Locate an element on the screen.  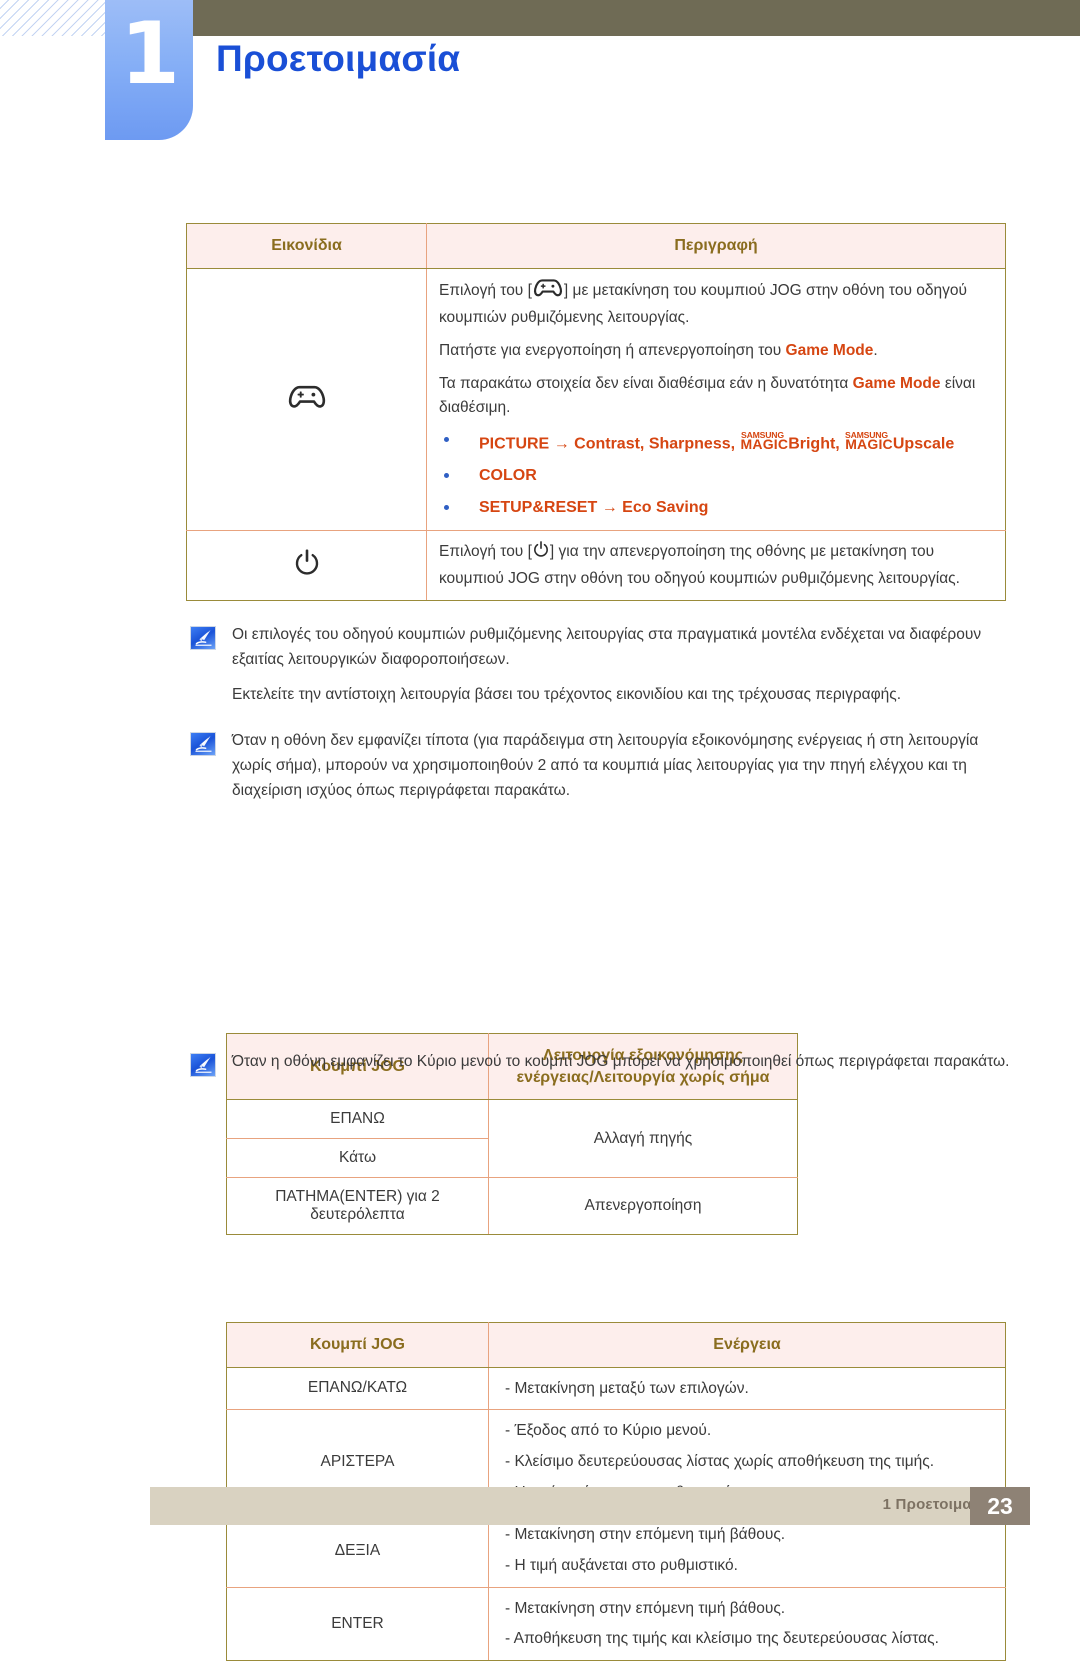
jog-button-enter-2s-line-2: δευτερόλεπτα is located at coordinates (357, 1215).